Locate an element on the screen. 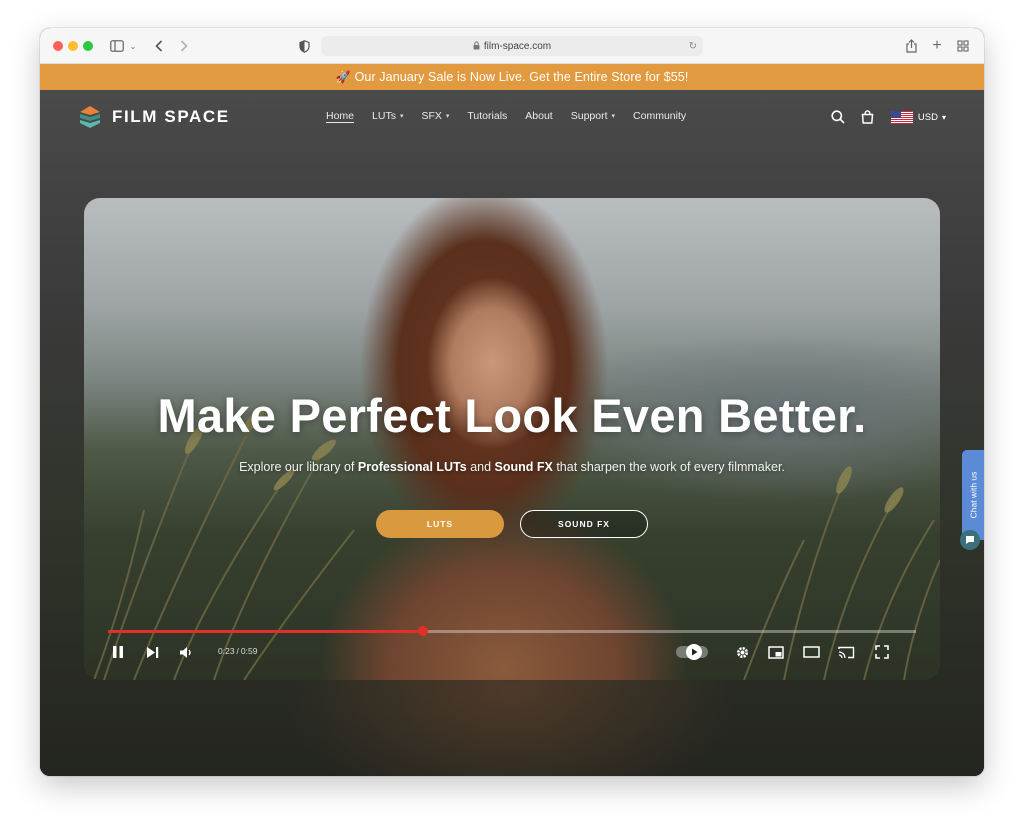 The width and height of the screenshot is (1024, 829). us-flag-icon is located at coordinates (901, 117).